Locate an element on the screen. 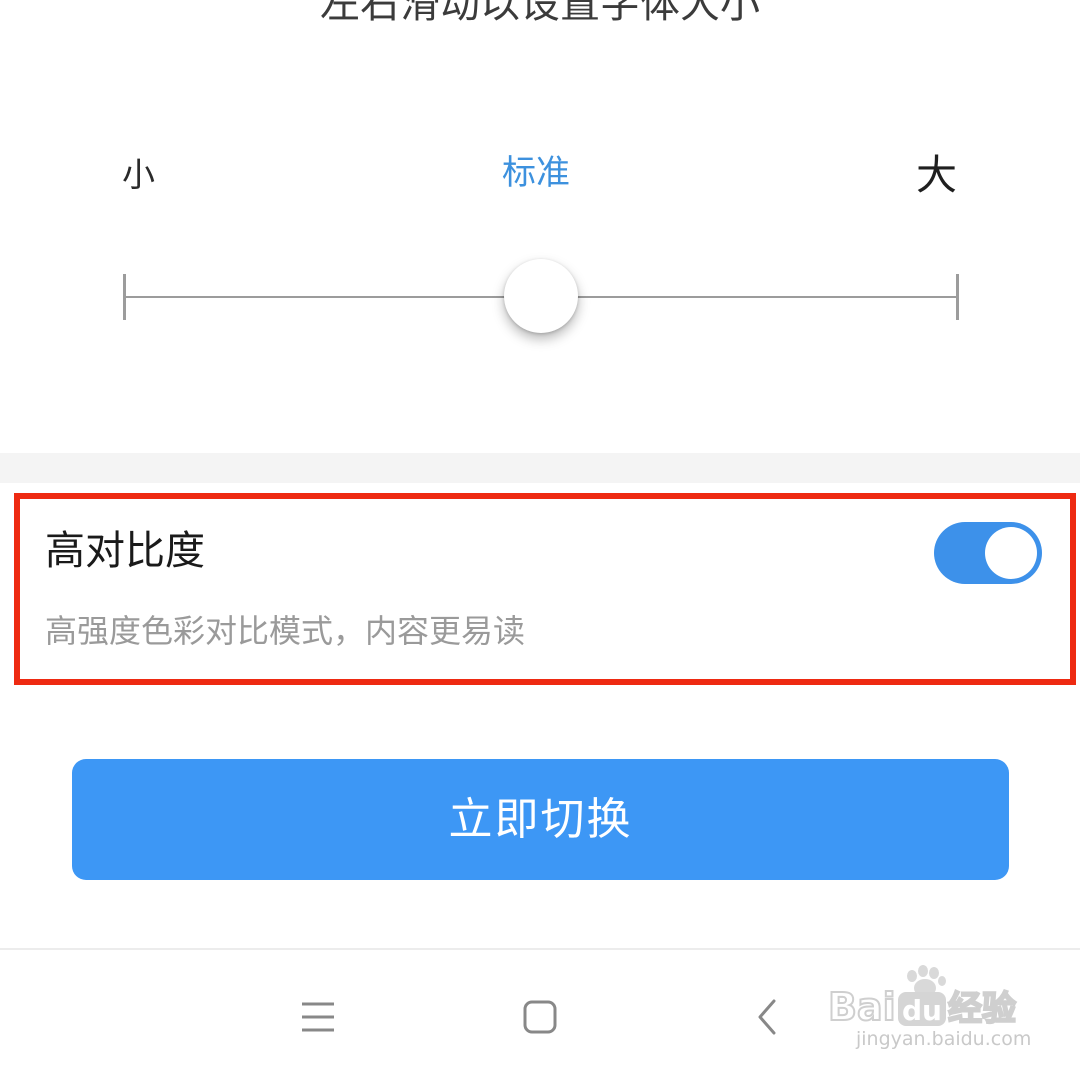  instruction-text: 左右滑动以设置字体大小 is located at coordinates (540, 13).